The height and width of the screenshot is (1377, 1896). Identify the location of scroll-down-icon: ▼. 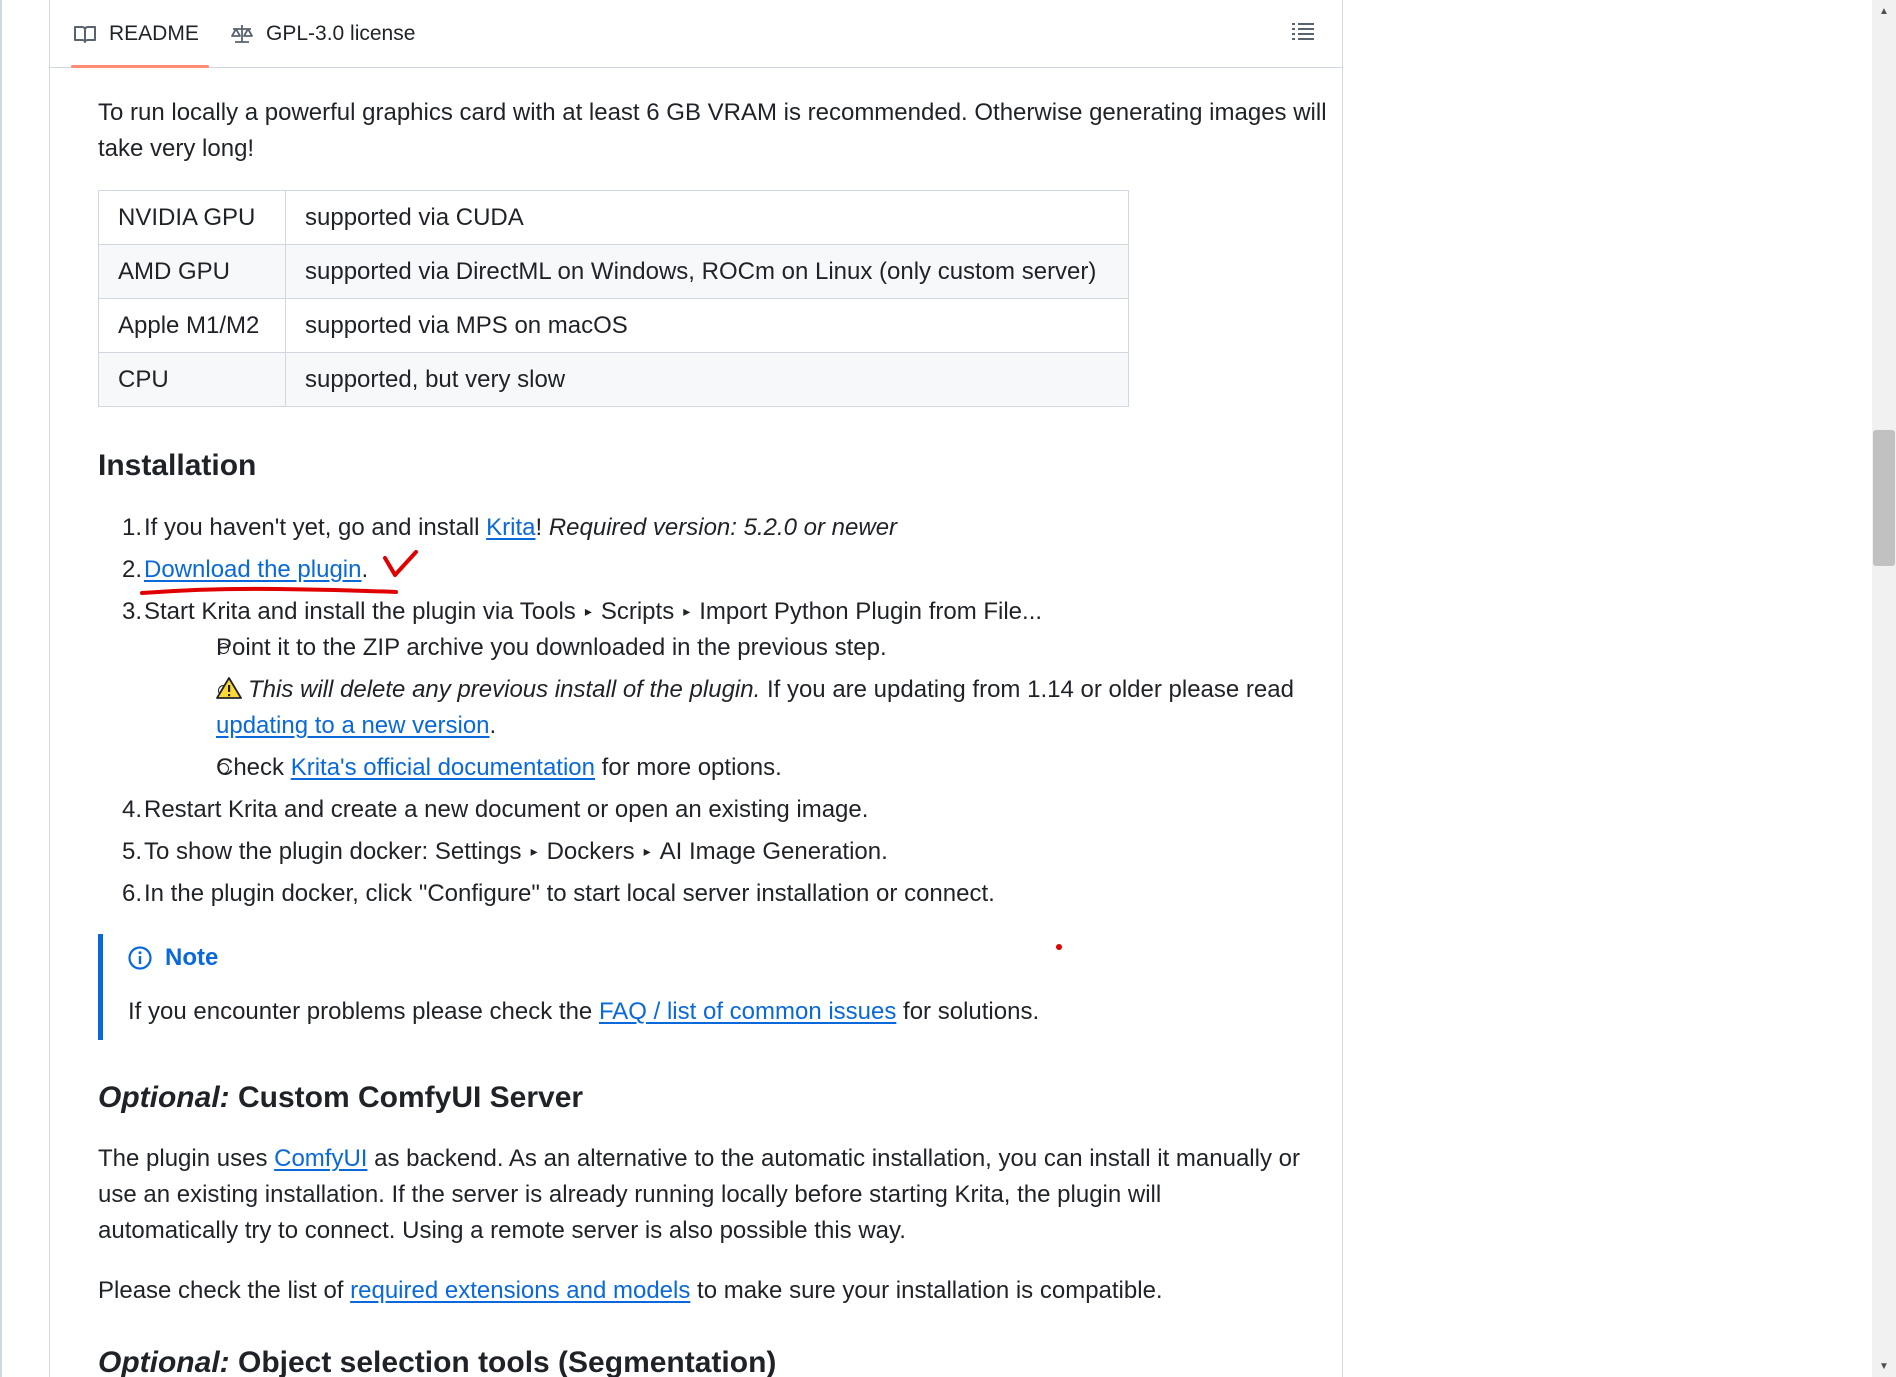
(1884, 1366).